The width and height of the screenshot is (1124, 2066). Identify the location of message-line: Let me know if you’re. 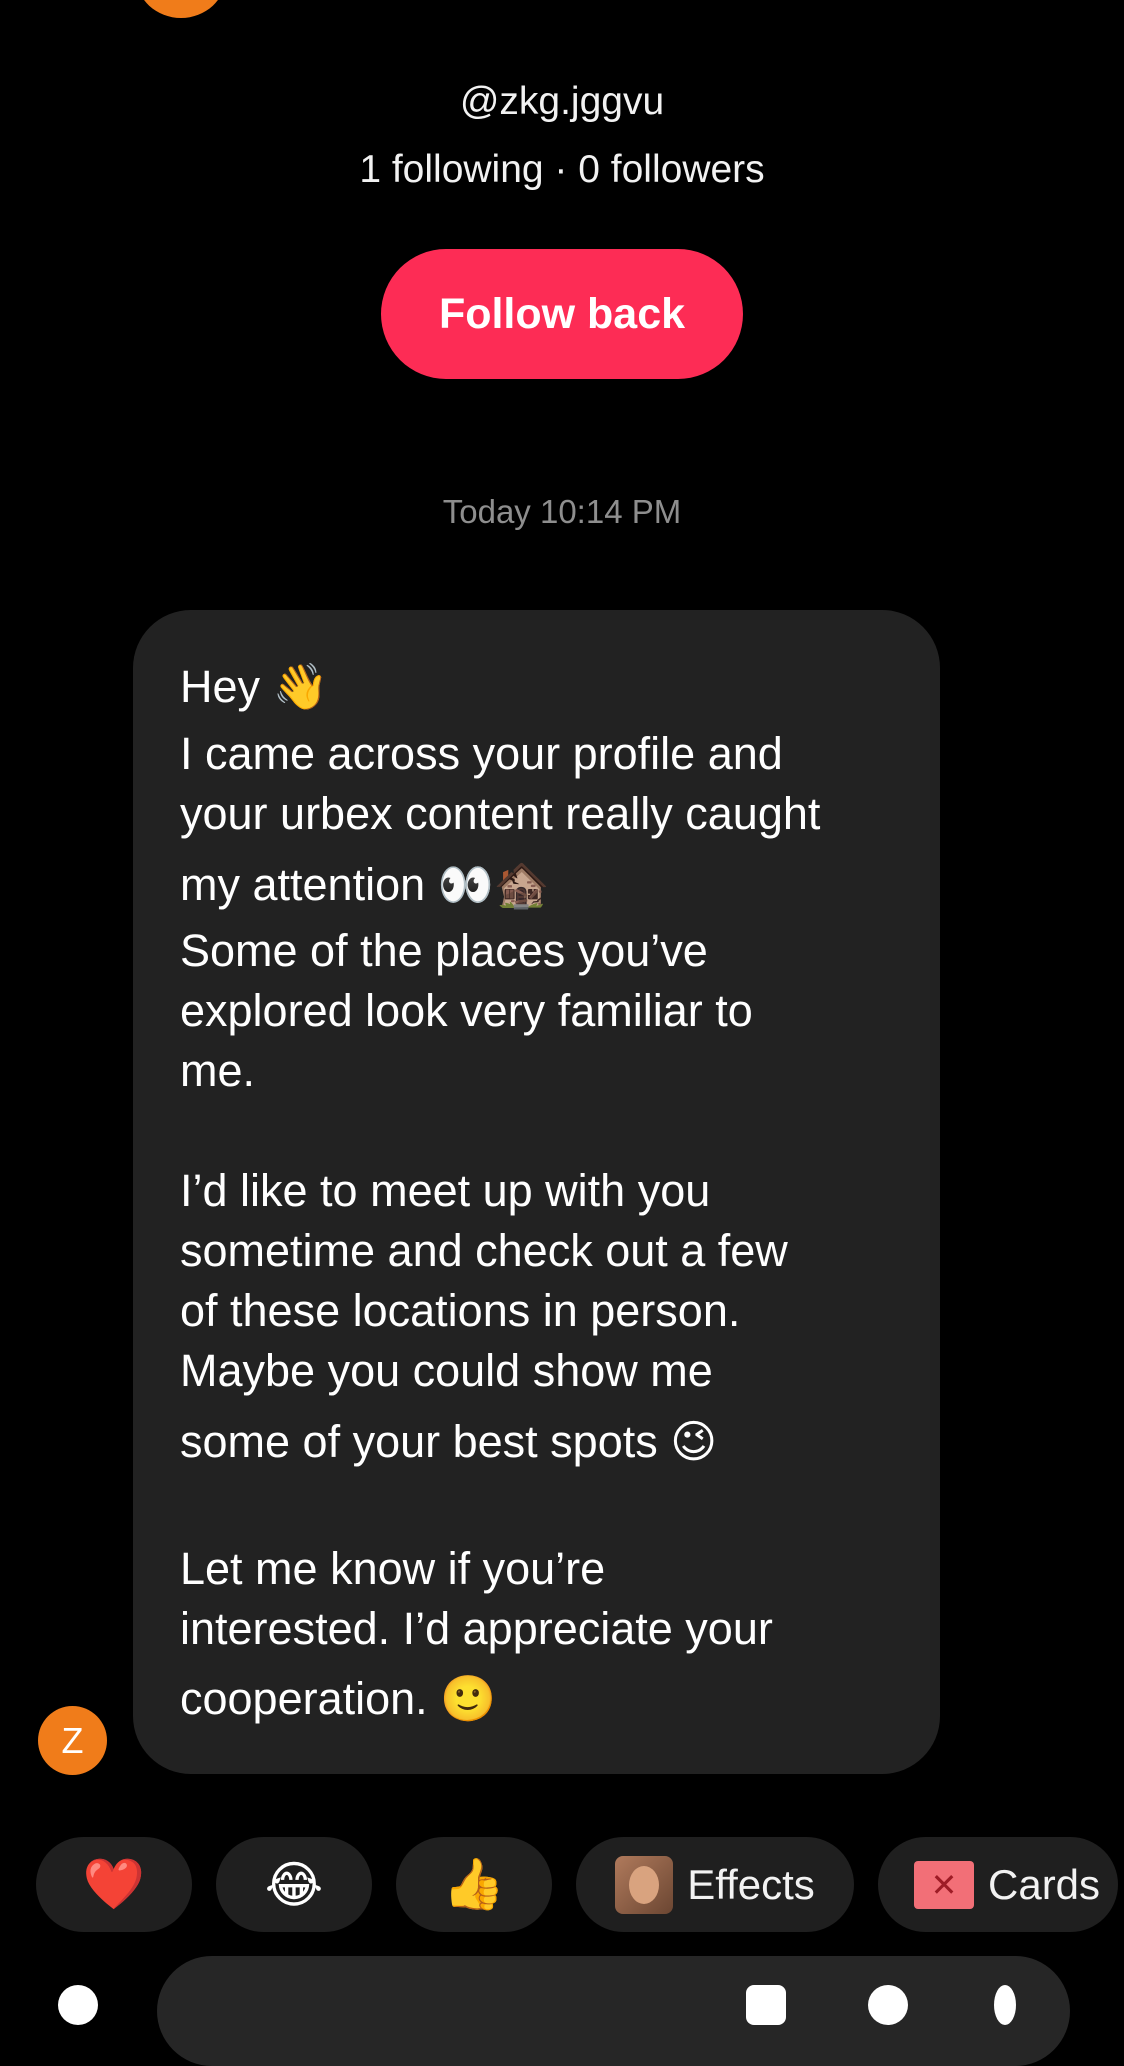
(393, 1568).